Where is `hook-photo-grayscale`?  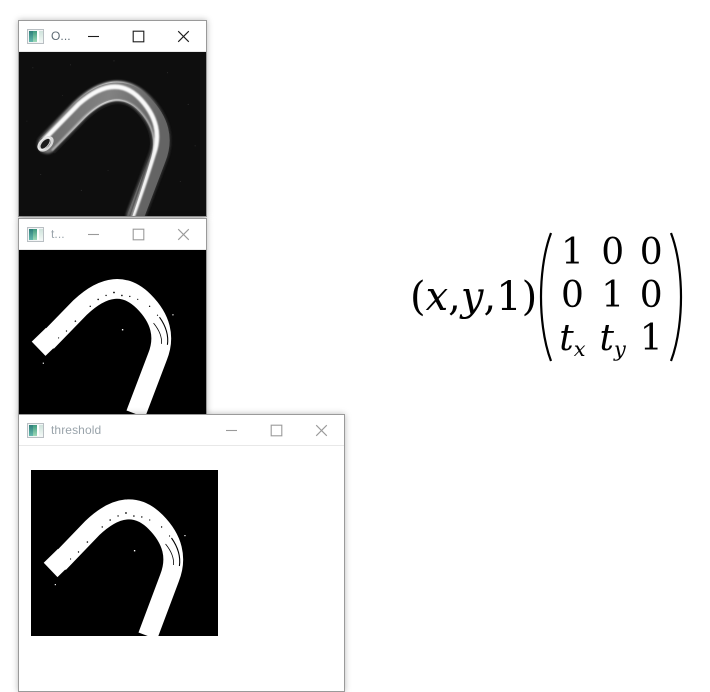 hook-photo-grayscale is located at coordinates (112, 134).